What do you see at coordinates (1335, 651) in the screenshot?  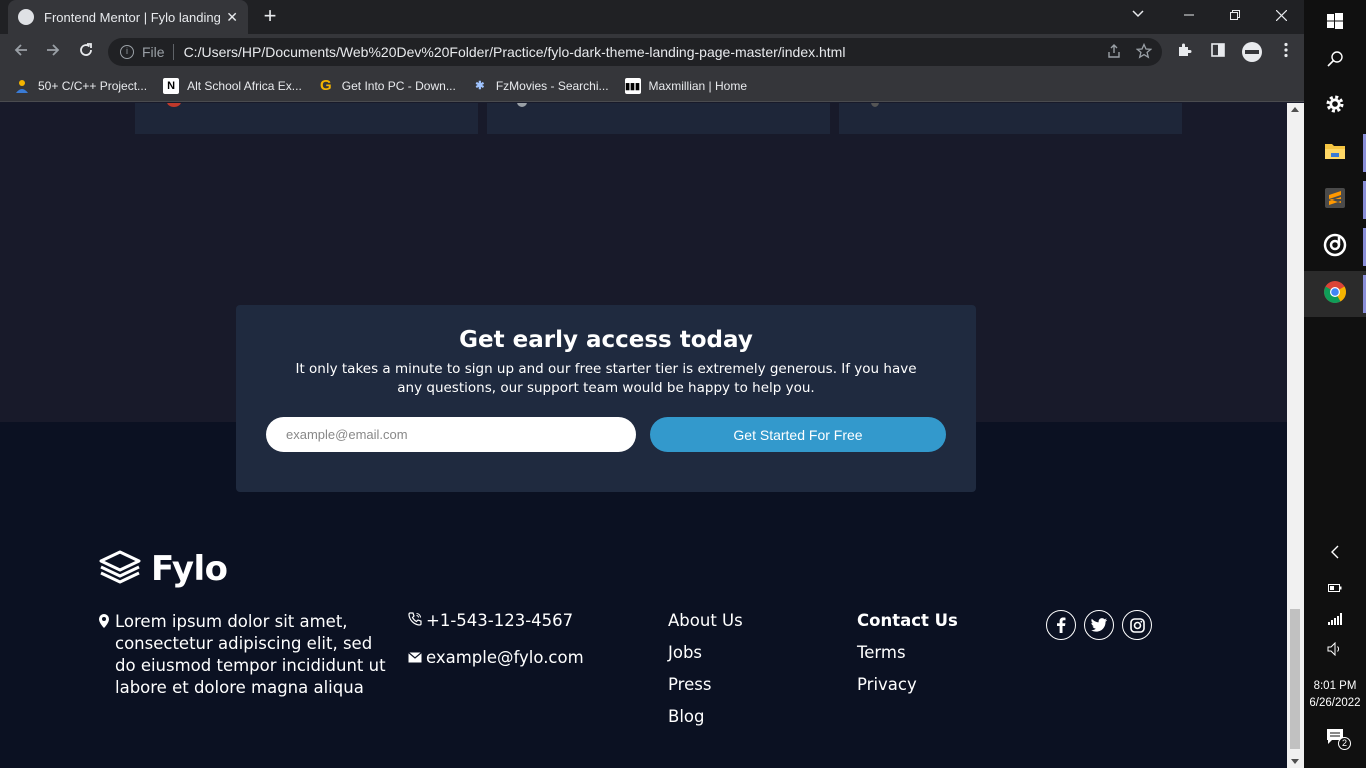 I see `volume-icon` at bounding box center [1335, 651].